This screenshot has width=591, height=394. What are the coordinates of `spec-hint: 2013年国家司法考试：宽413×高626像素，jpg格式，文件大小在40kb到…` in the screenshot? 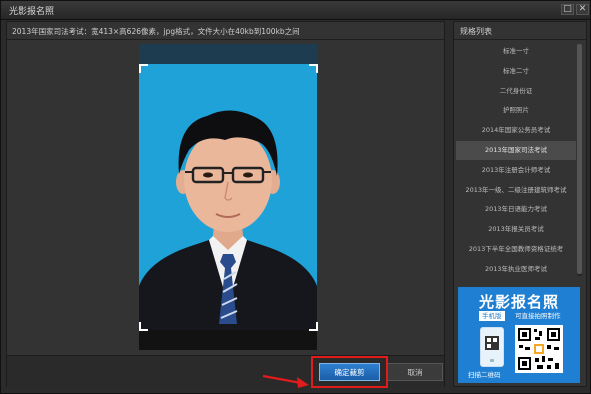 It's located at (156, 31).